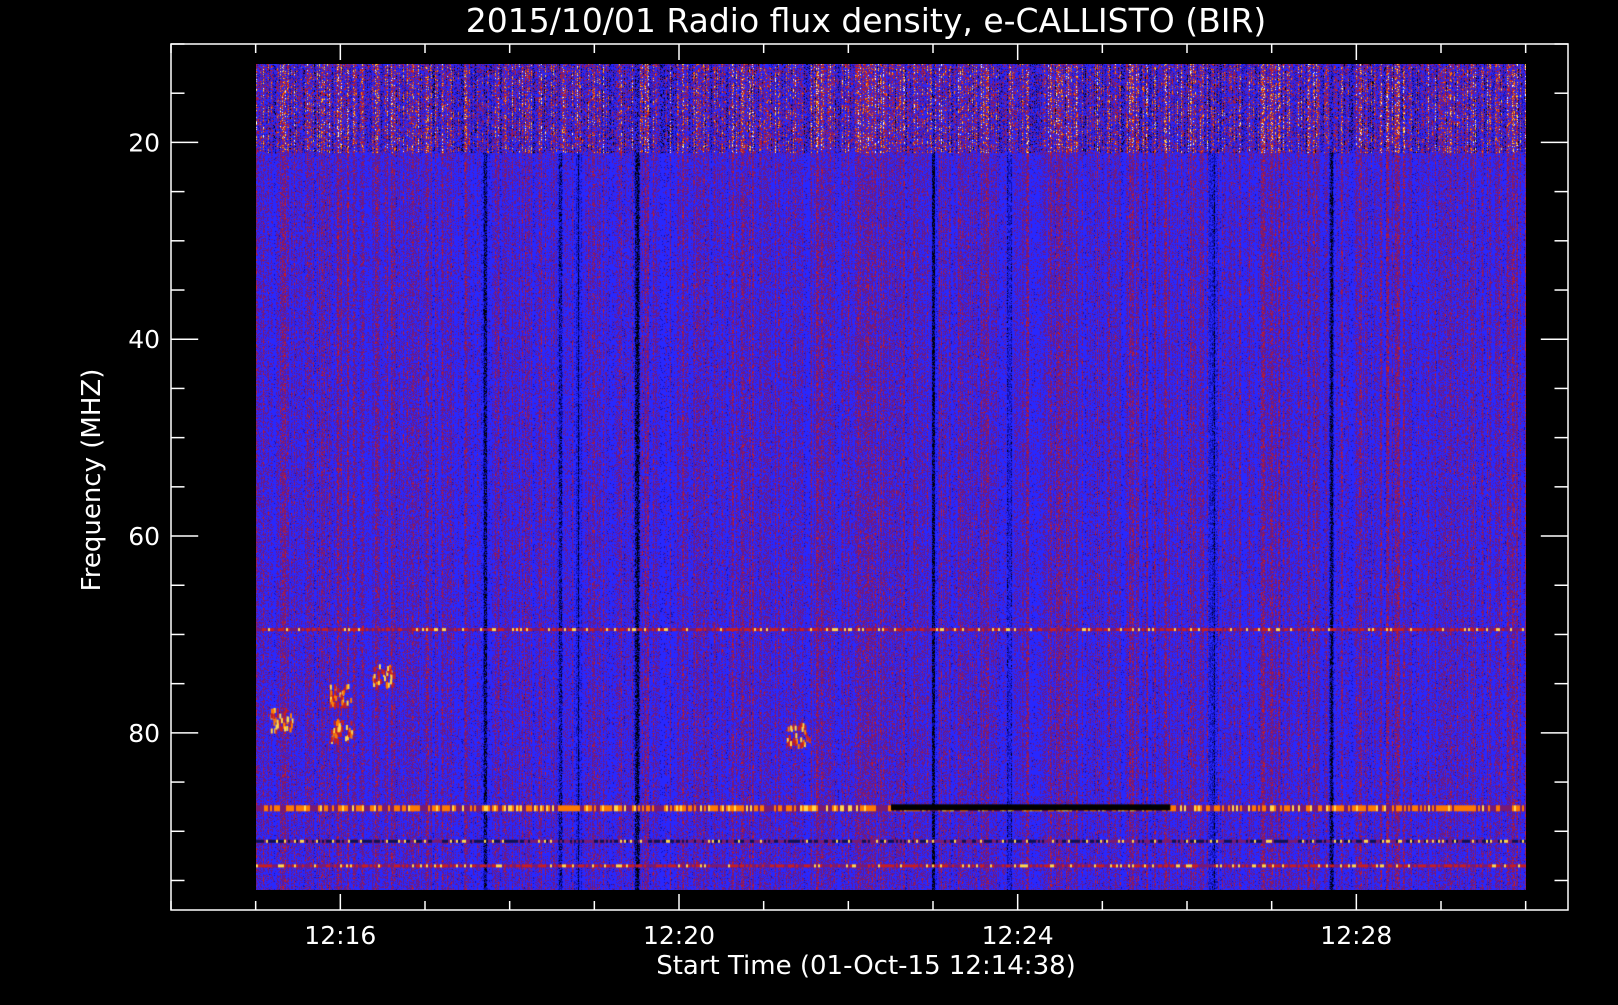 This screenshot has height=1005, width=1618. What do you see at coordinates (144, 339) in the screenshot?
I see `y-tick-label: 40` at bounding box center [144, 339].